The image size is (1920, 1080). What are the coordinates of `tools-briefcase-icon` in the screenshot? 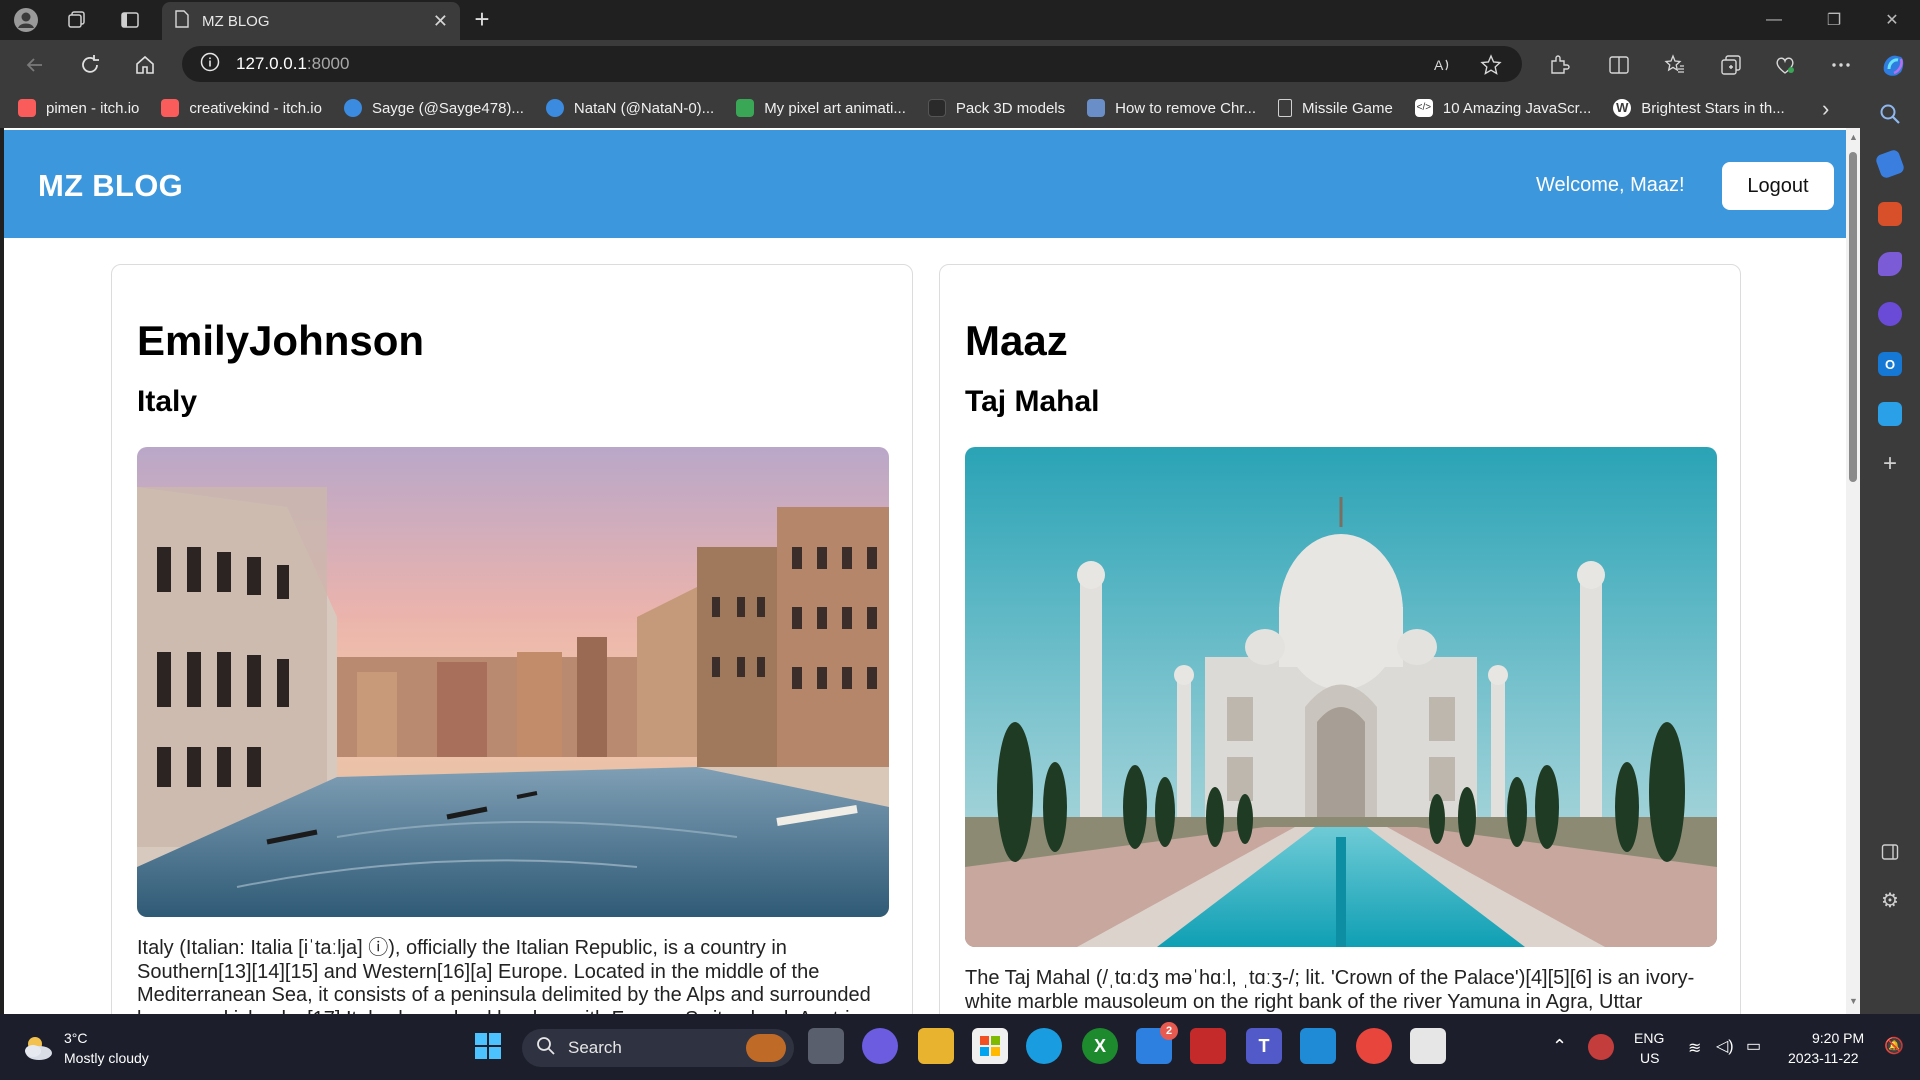 It's located at (1890, 214).